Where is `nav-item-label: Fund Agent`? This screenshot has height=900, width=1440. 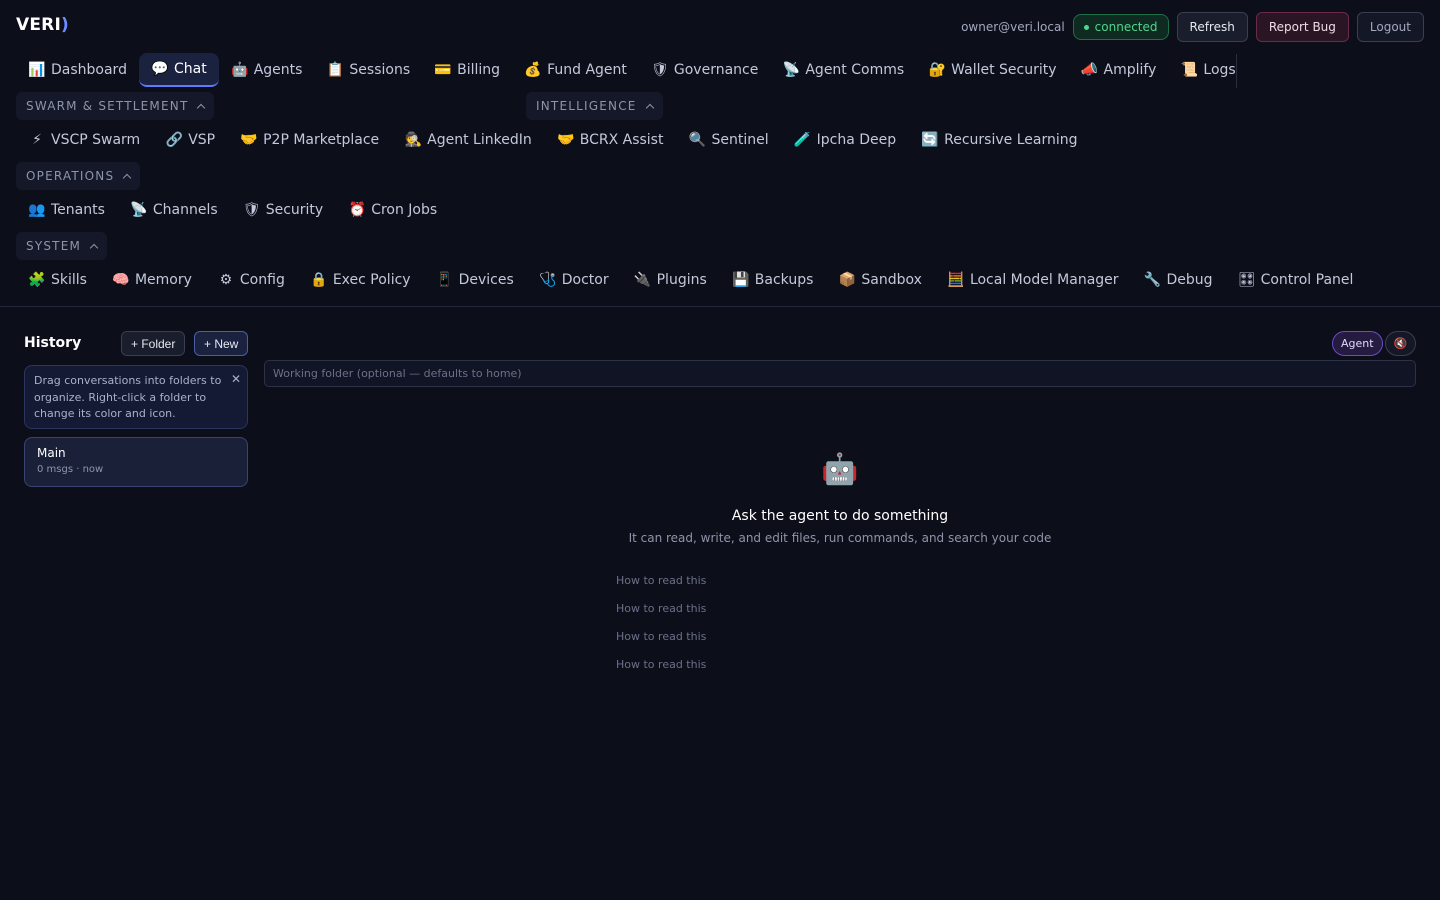 nav-item-label: Fund Agent is located at coordinates (587, 70).